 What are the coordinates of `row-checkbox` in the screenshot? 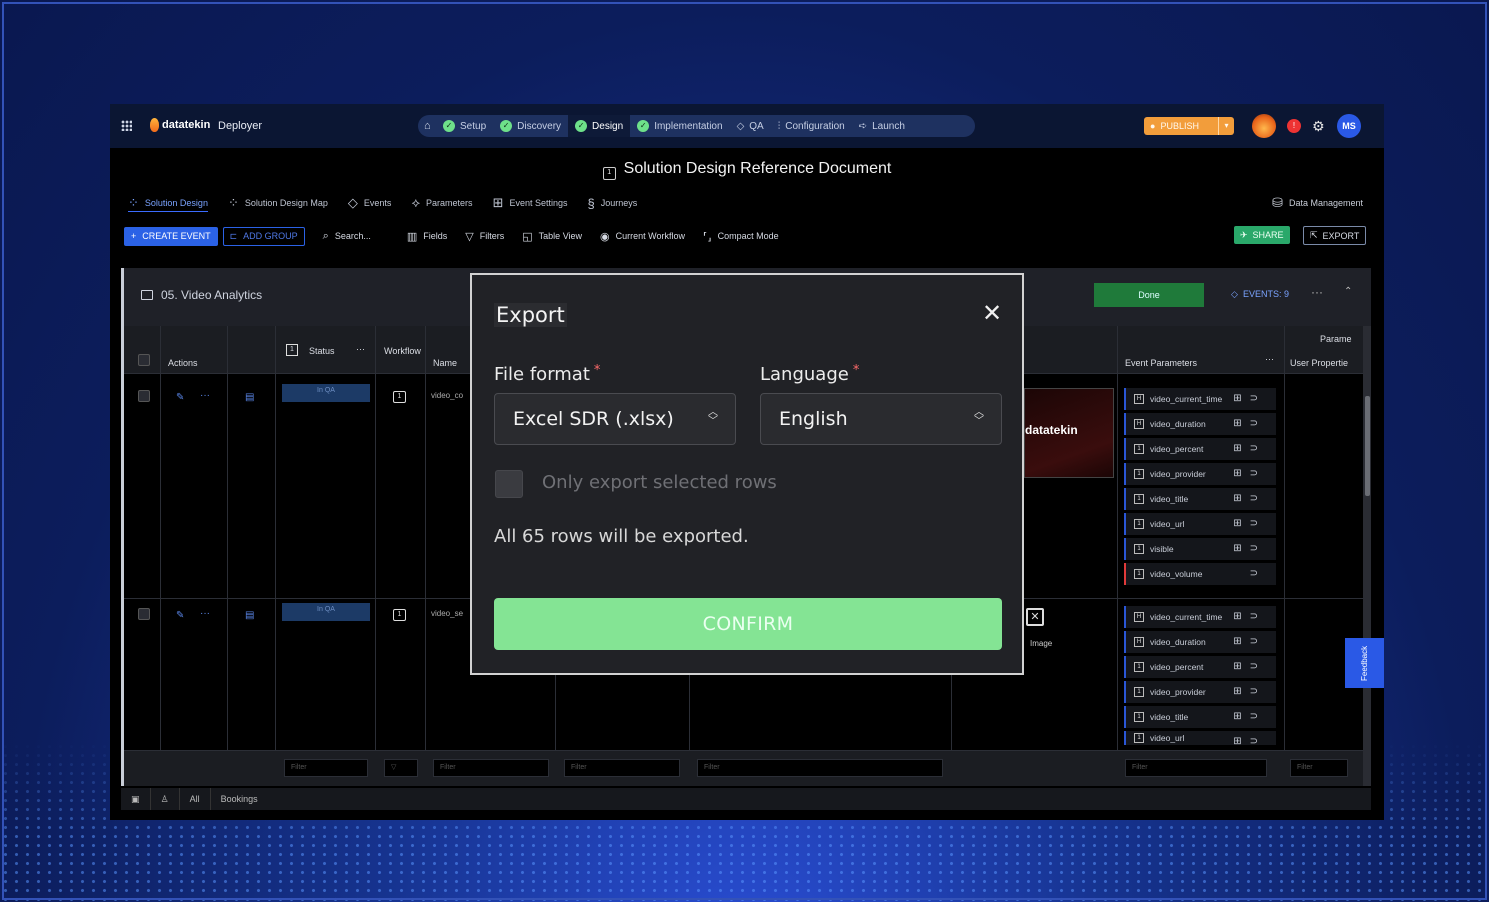 It's located at (144, 614).